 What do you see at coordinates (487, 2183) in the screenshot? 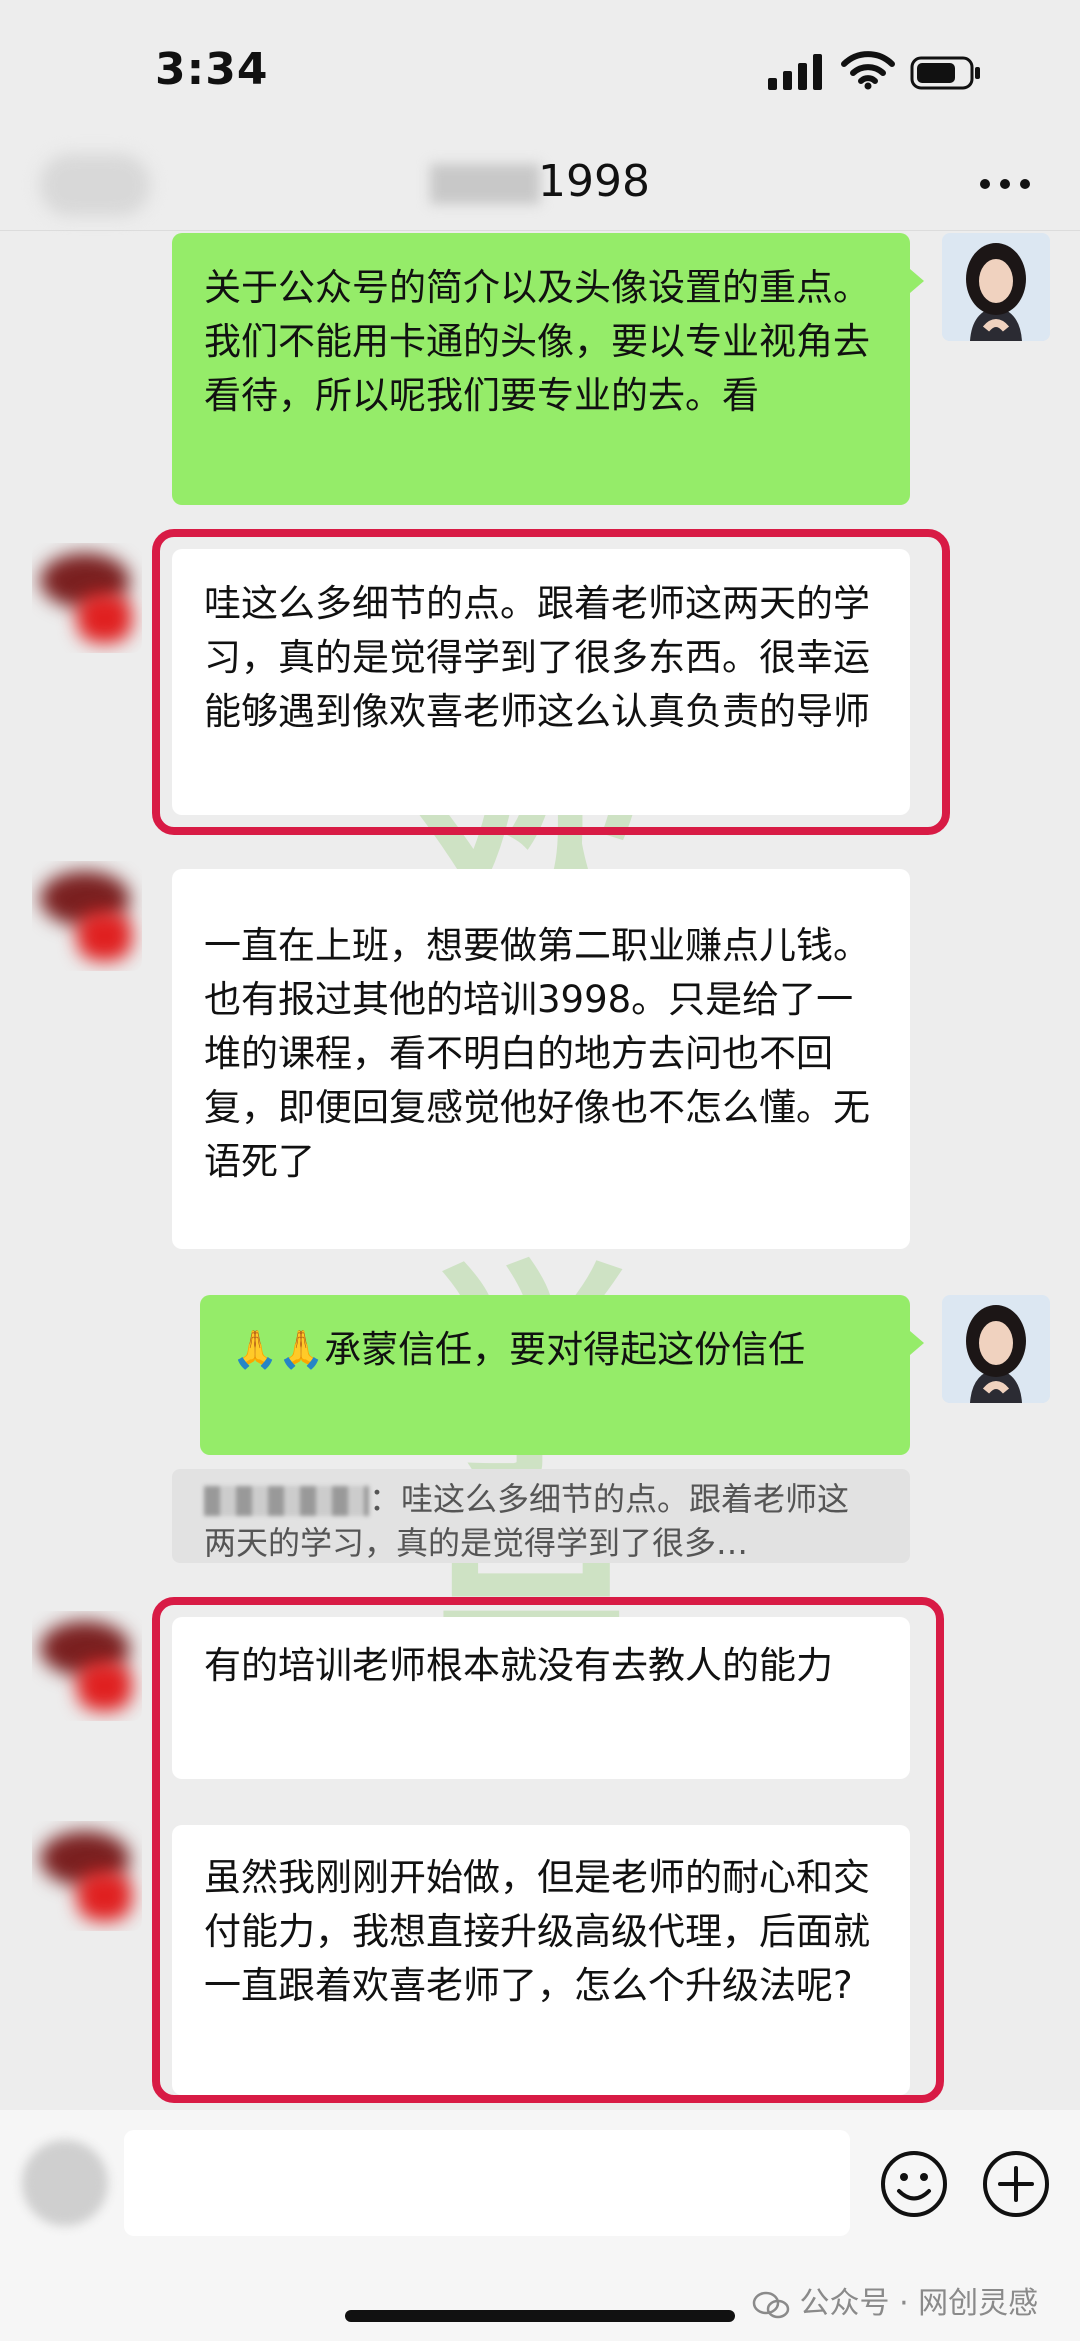
I see `message-input` at bounding box center [487, 2183].